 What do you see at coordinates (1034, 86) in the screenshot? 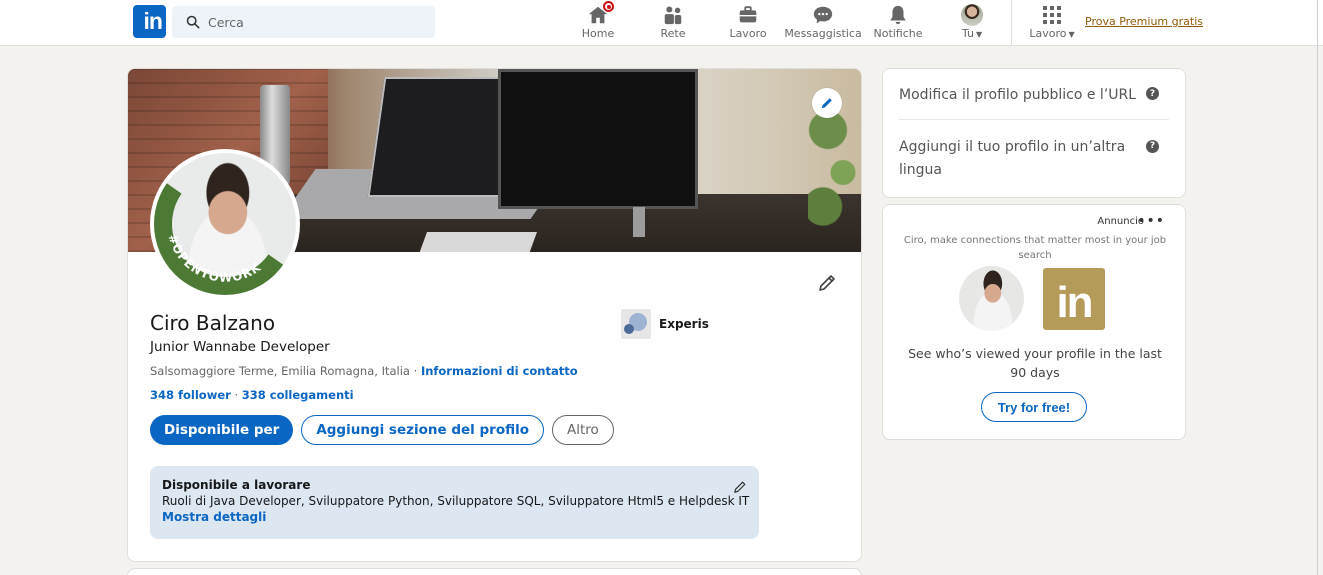
I see `edit-public-profile-link: Modifica il profilo pubblico e l’URL ?` at bounding box center [1034, 86].